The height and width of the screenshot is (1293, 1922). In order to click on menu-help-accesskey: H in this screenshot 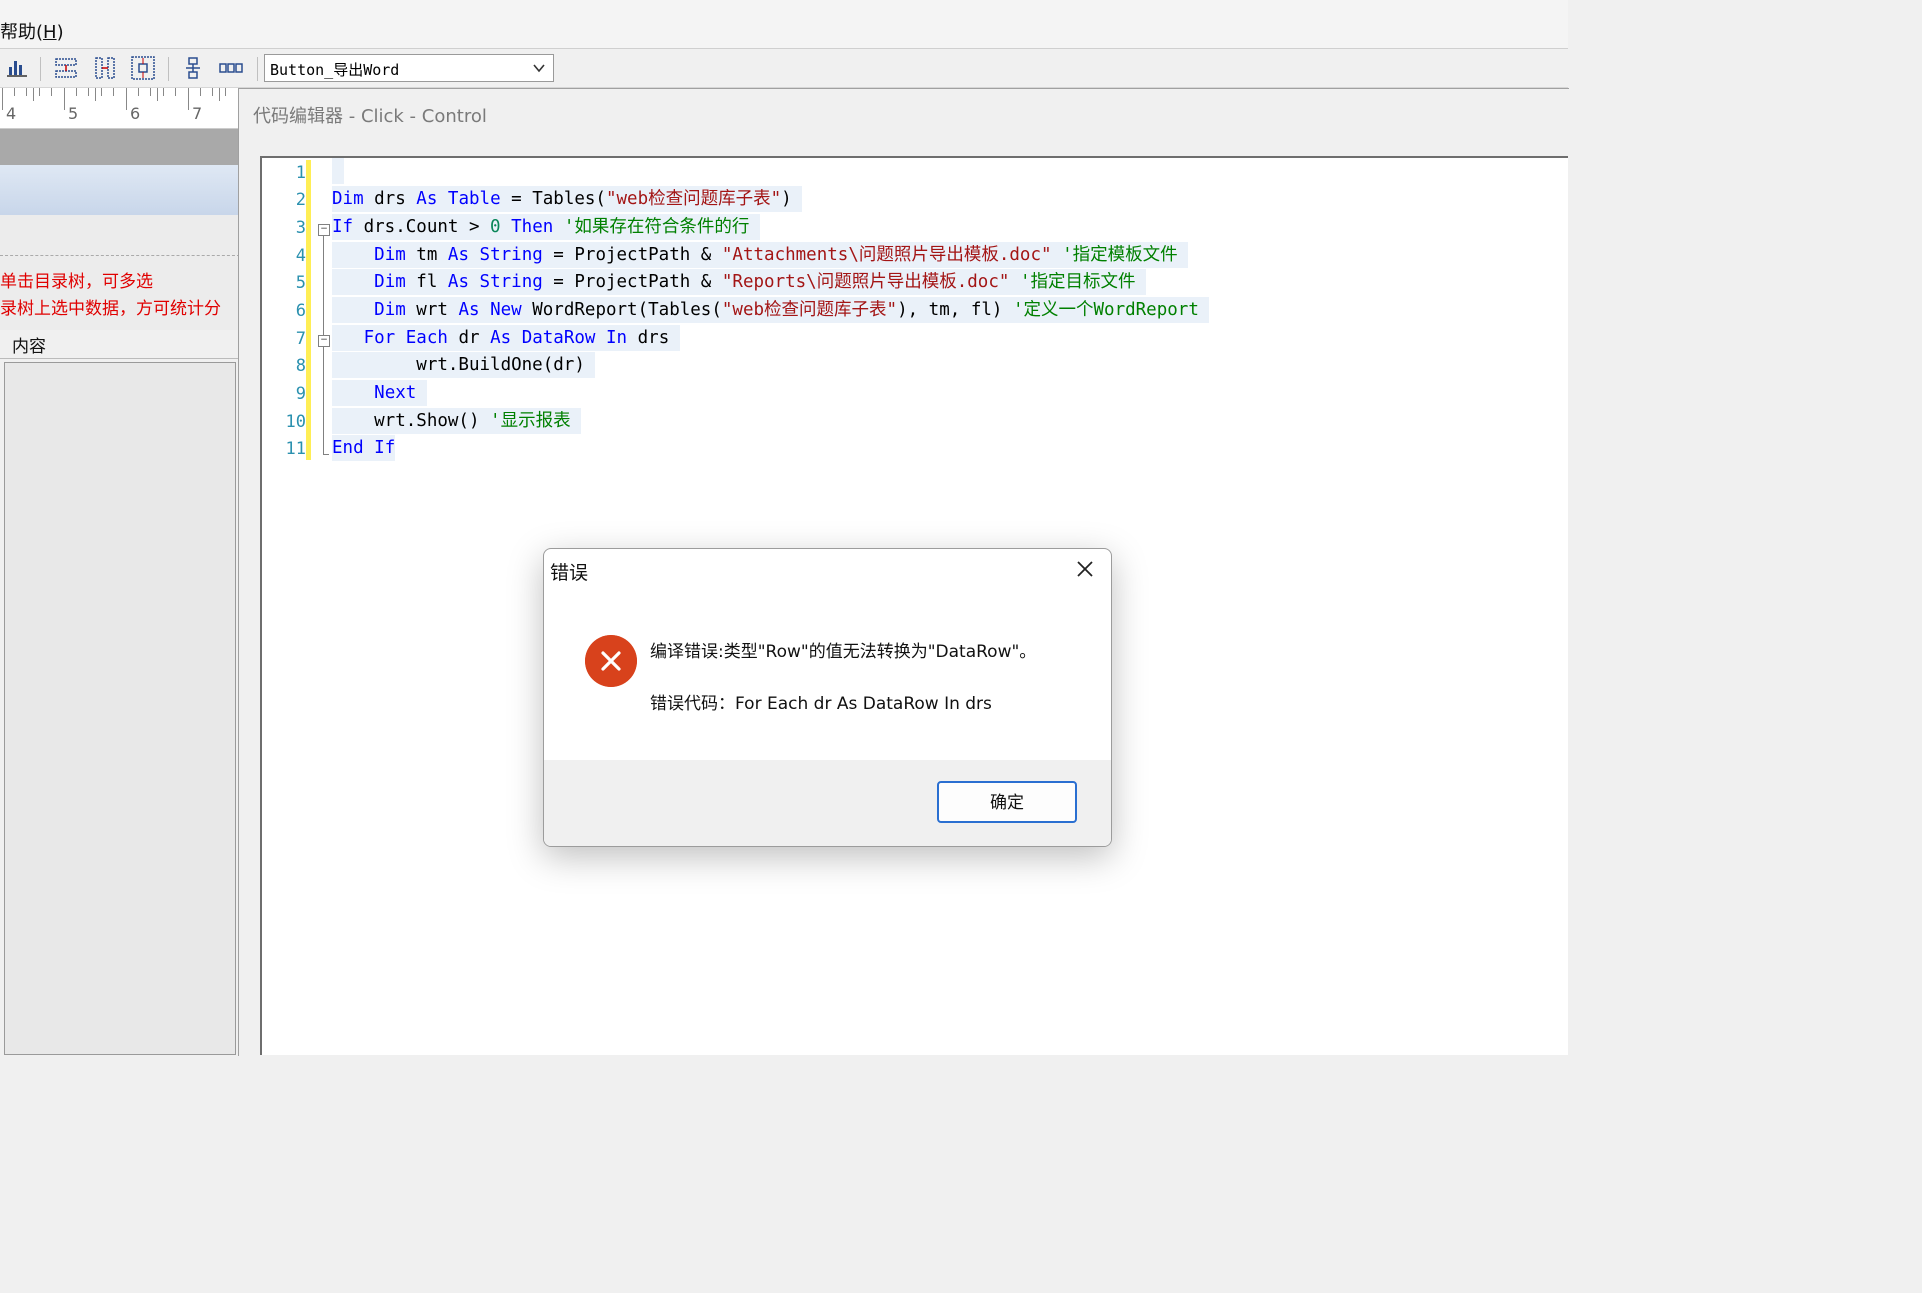, I will do `click(50, 32)`.